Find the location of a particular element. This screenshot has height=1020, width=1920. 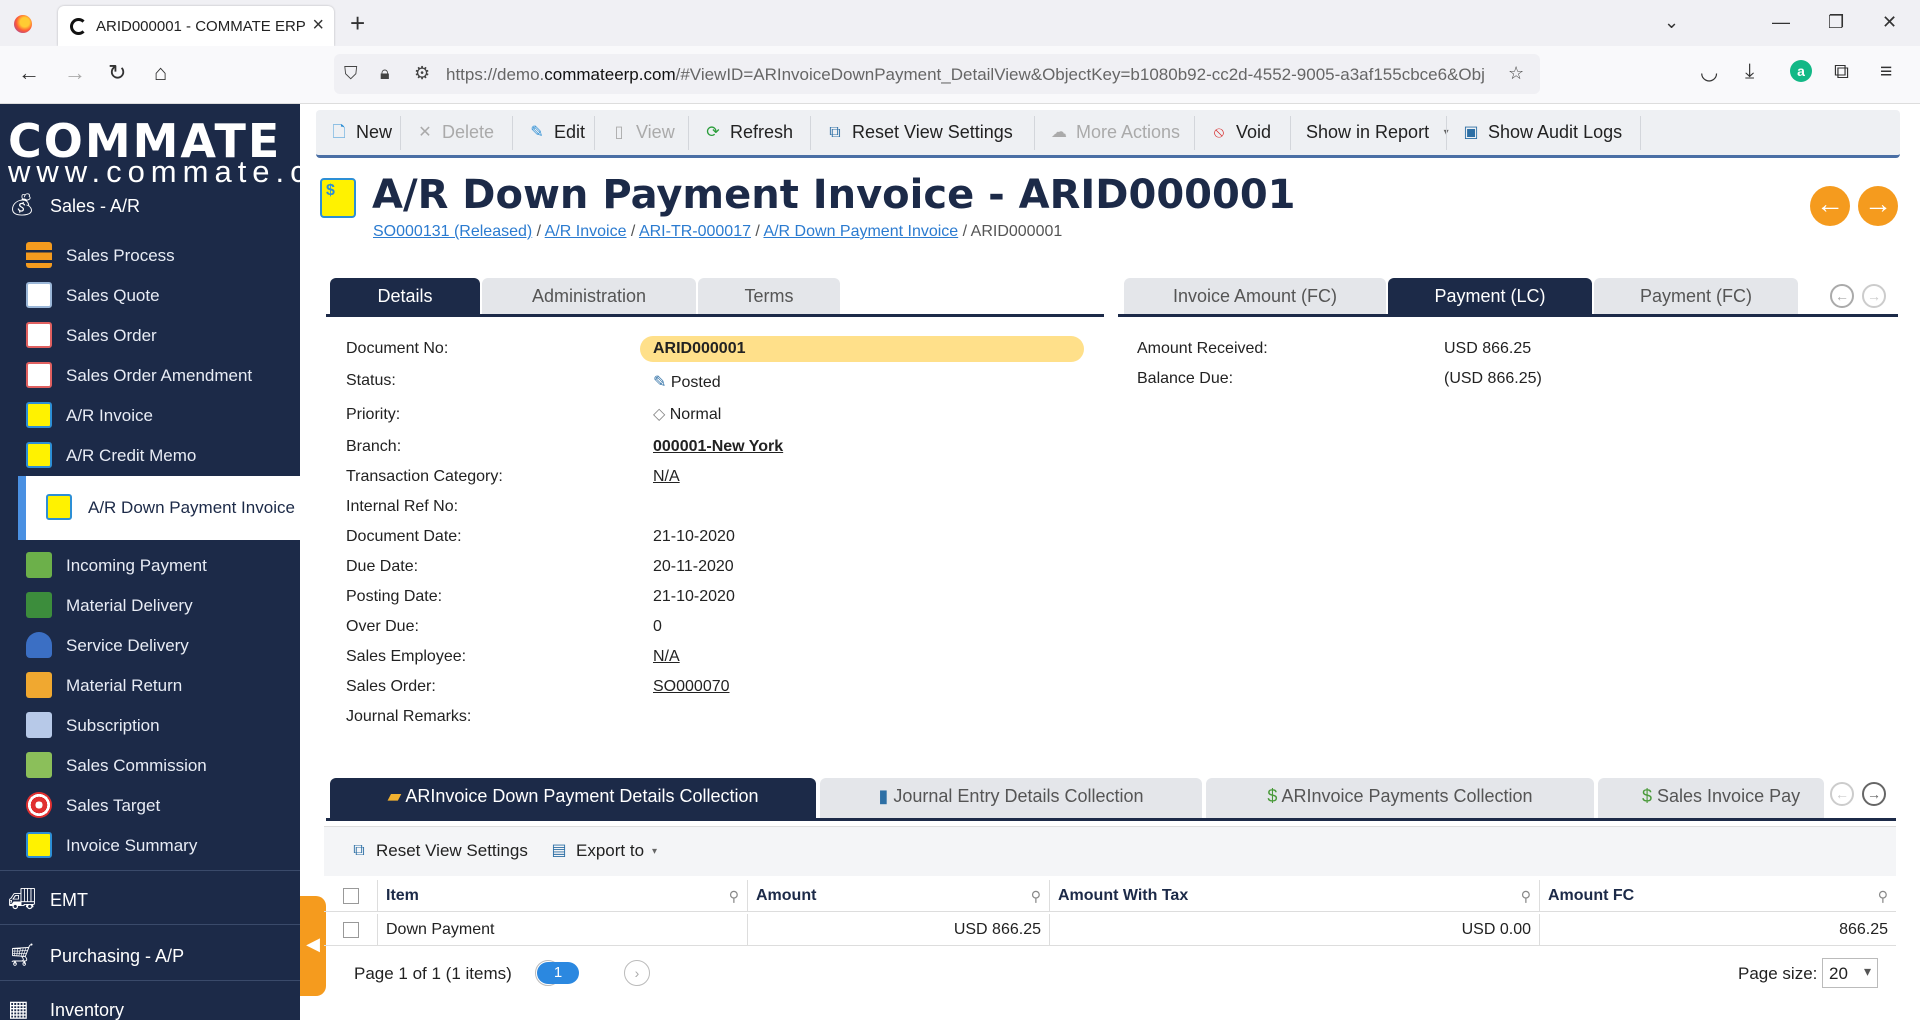

sidebar-item-sales-order-amendment: Sales Order Amendment is located at coordinates (150, 374).